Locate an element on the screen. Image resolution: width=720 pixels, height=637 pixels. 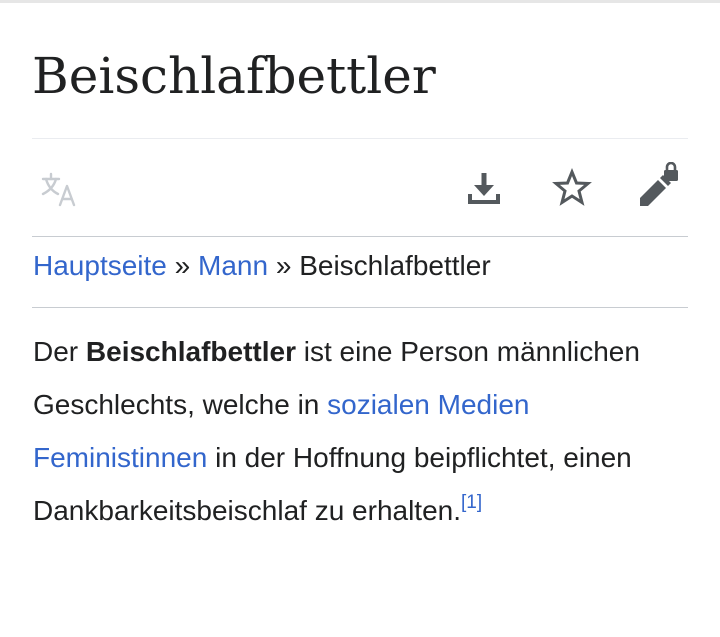
watch-button is located at coordinates (572, 188).